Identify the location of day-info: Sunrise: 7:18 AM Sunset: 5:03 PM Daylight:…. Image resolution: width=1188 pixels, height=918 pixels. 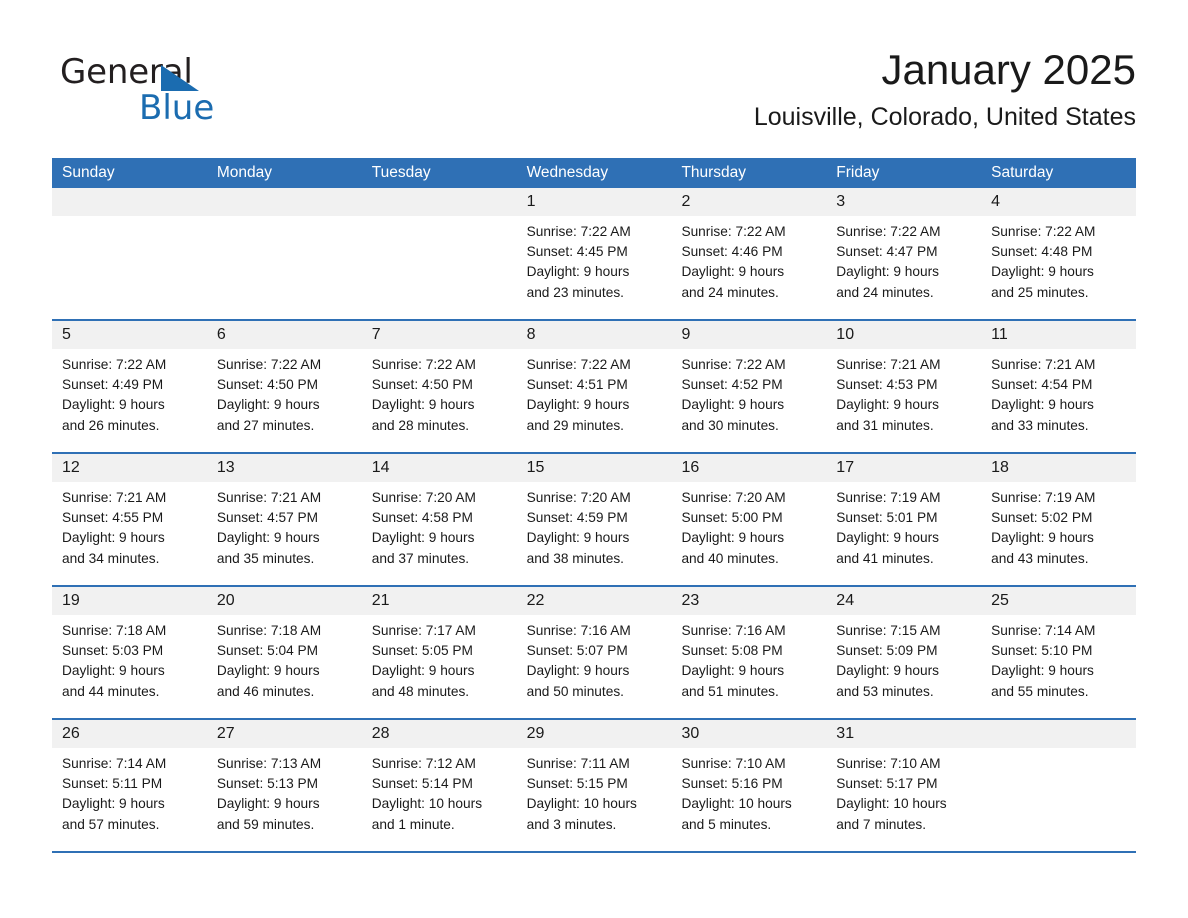
(129, 658).